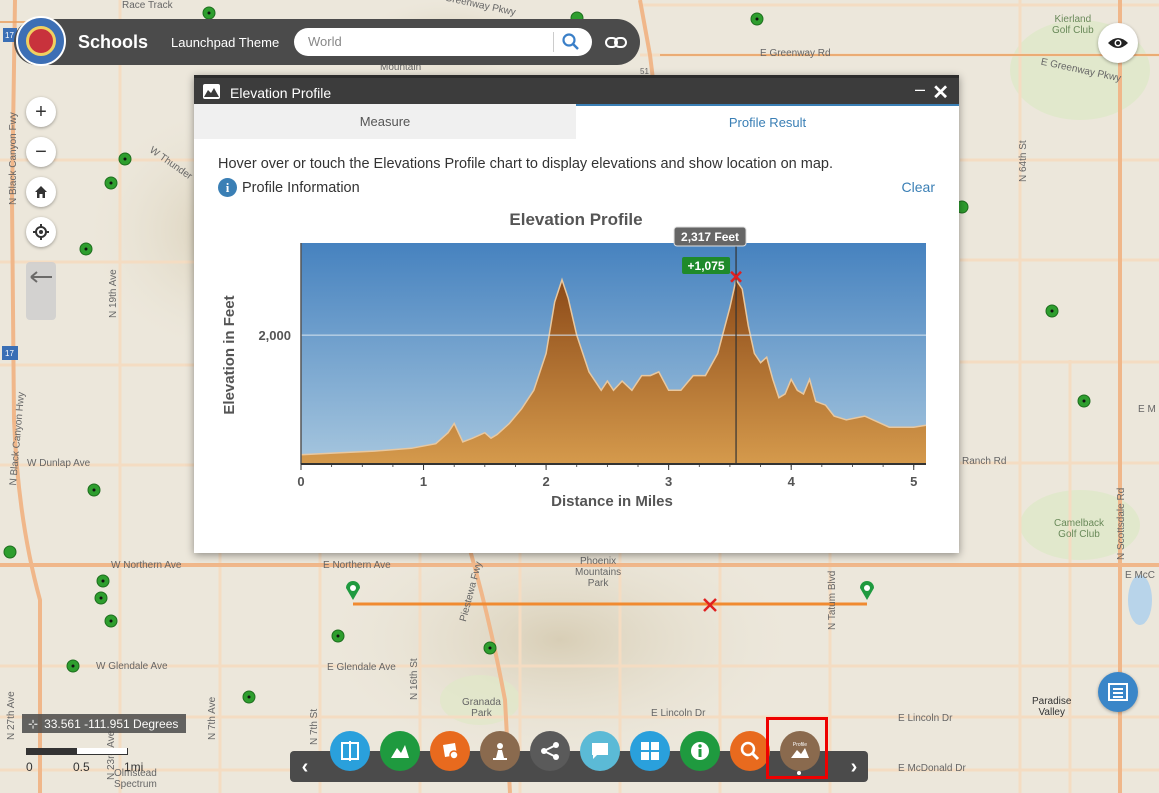 Image resolution: width=1159 pixels, height=793 pixels. I want to click on map-label: Paradise Valley, so click(1052, 707).